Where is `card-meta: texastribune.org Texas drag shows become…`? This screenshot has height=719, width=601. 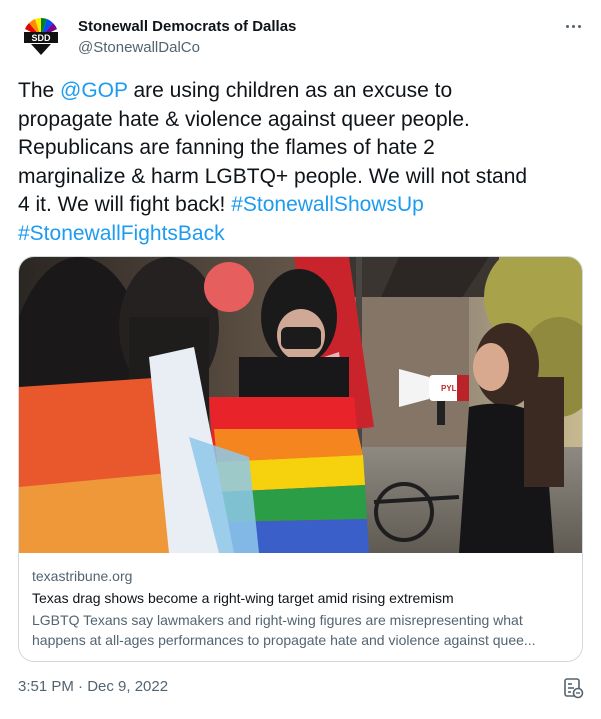
card-meta: texastribune.org Texas drag shows become… is located at coordinates (302, 608).